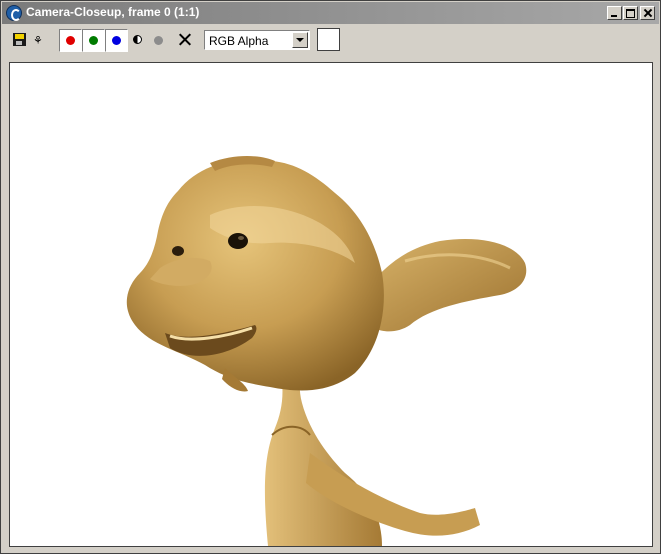 This screenshot has height=554, width=661. I want to click on save-image-button, so click(20, 40).